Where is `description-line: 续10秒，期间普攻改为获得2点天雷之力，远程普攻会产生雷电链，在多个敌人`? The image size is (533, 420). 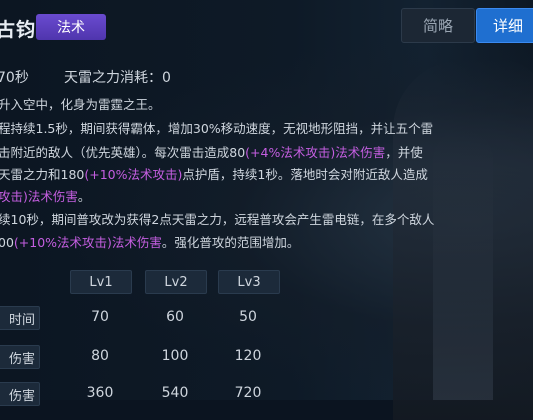 description-line: 续10秒，期间普攻改为获得2点天雷之力，远程普攻会产生雷电链，在多个敌人 is located at coordinates (217, 219).